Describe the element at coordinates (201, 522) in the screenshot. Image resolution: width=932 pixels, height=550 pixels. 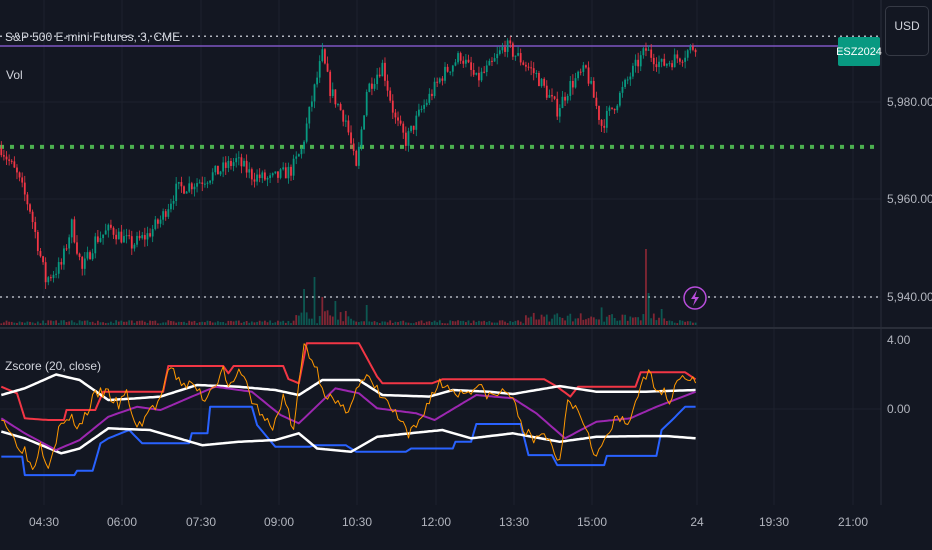
I see `time-label: 07:30` at that location.